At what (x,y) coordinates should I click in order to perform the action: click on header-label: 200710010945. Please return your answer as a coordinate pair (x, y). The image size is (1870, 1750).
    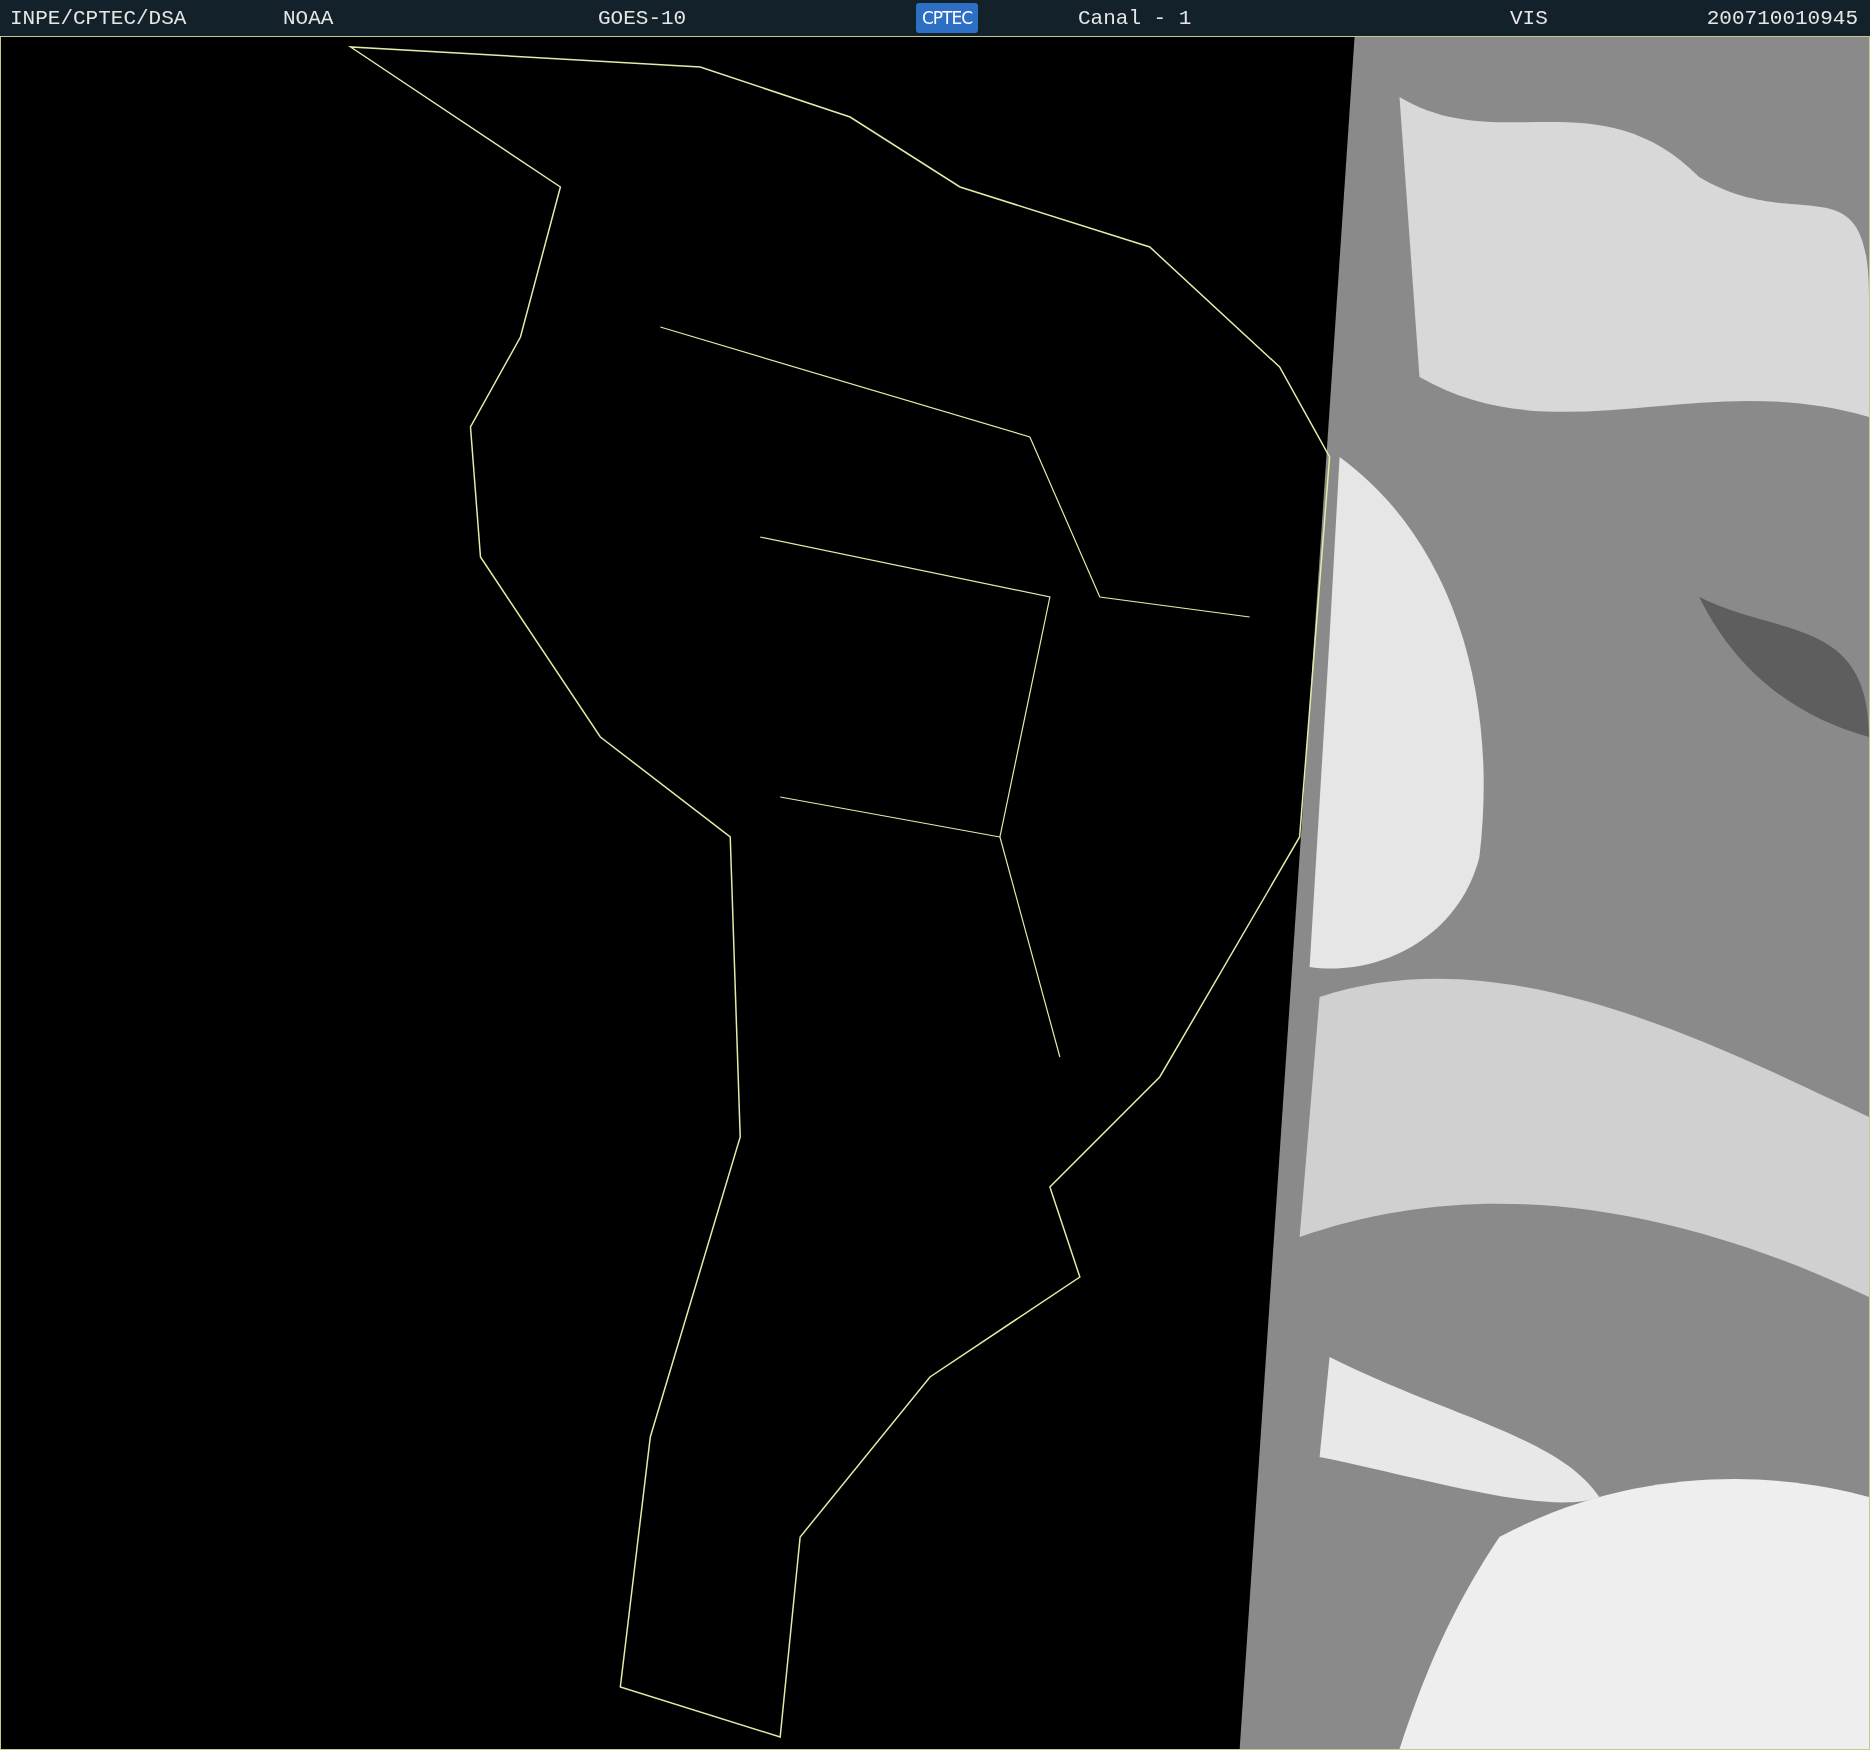
    Looking at the image, I should click on (1782, 18).